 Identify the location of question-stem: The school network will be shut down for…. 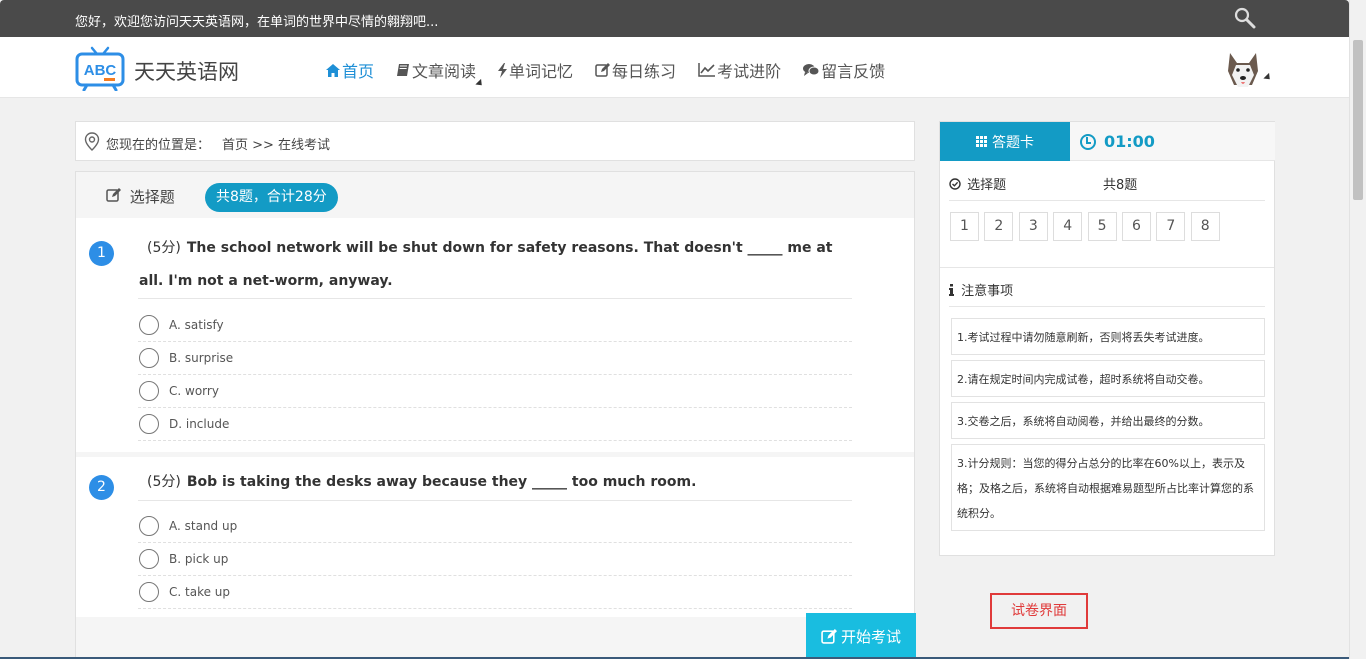
(486, 264).